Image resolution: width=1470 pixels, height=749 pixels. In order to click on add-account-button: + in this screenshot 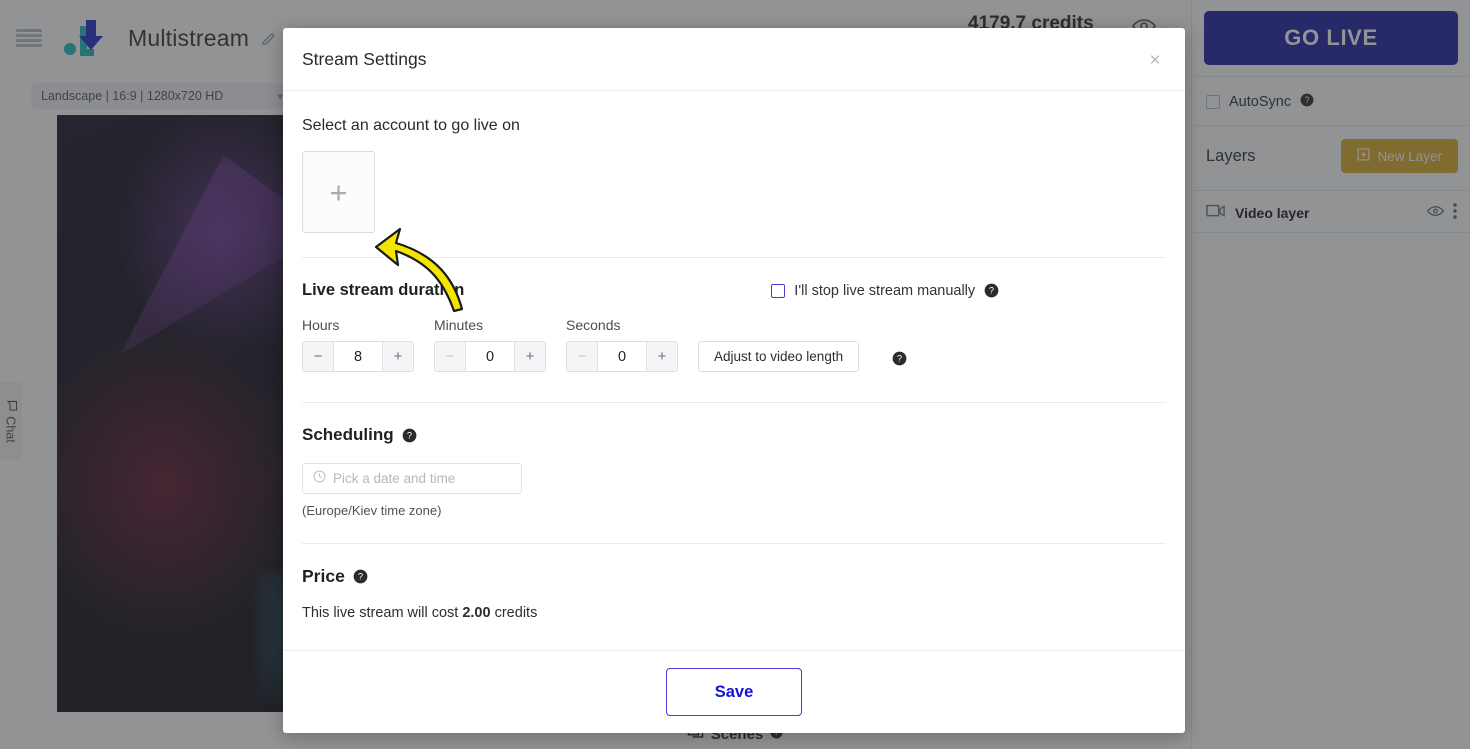, I will do `click(338, 192)`.